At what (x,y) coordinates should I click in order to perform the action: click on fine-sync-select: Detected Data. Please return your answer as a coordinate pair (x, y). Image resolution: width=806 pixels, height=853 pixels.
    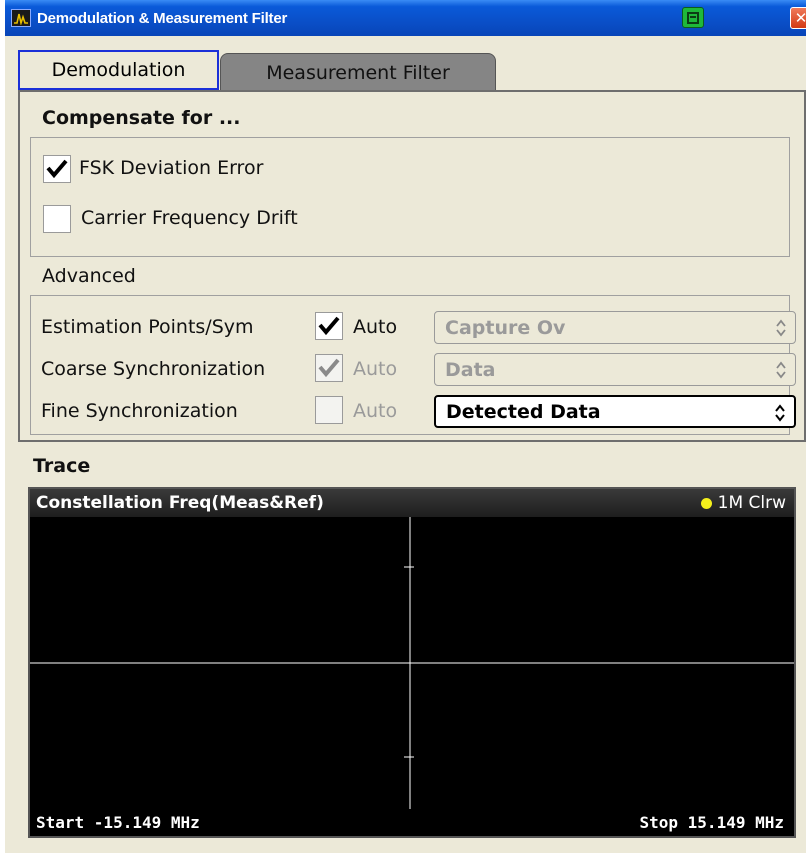
    Looking at the image, I should click on (615, 411).